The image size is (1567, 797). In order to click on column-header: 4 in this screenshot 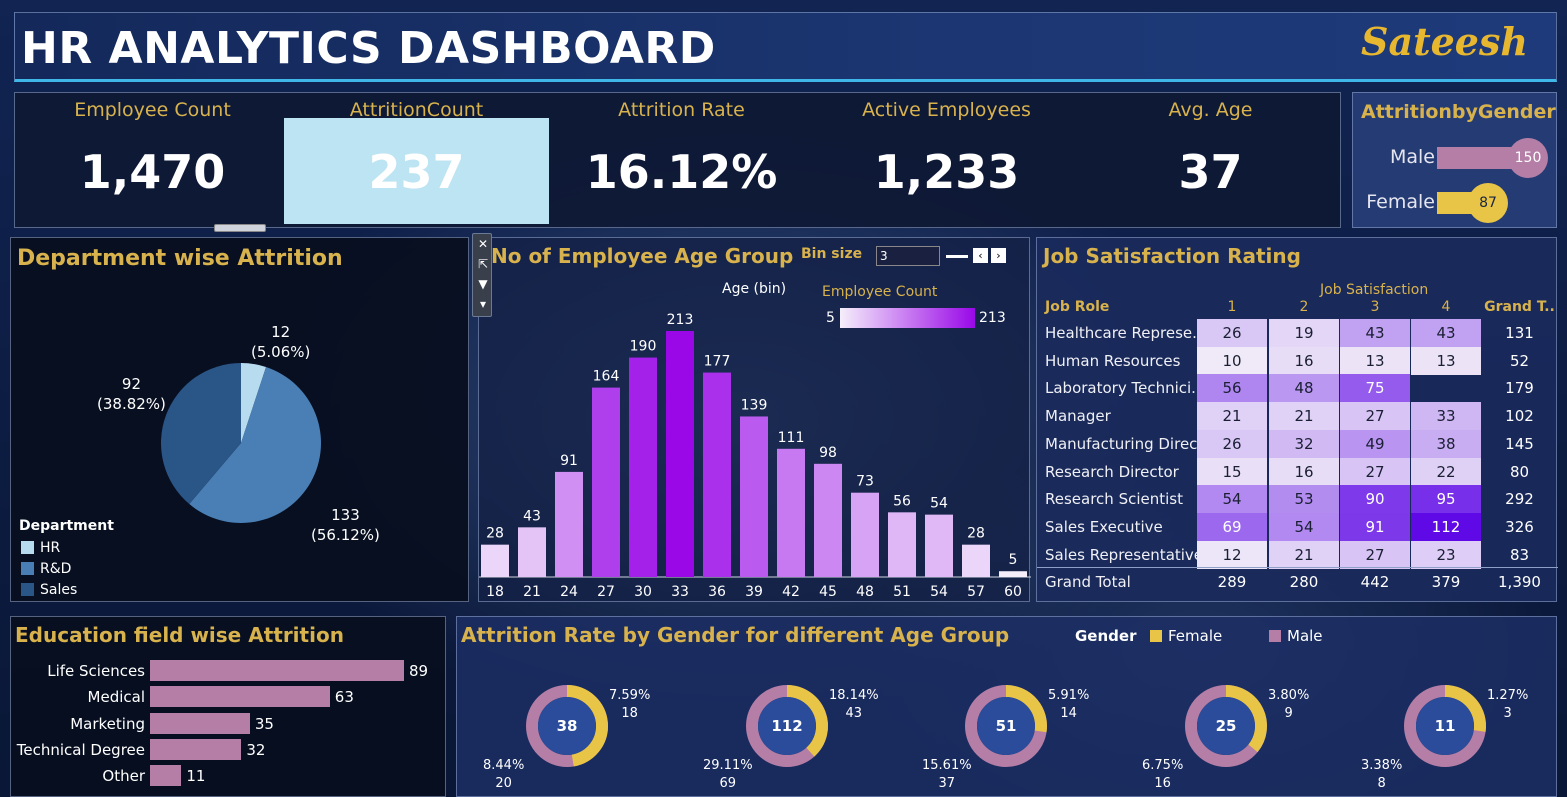, I will do `click(1446, 307)`.